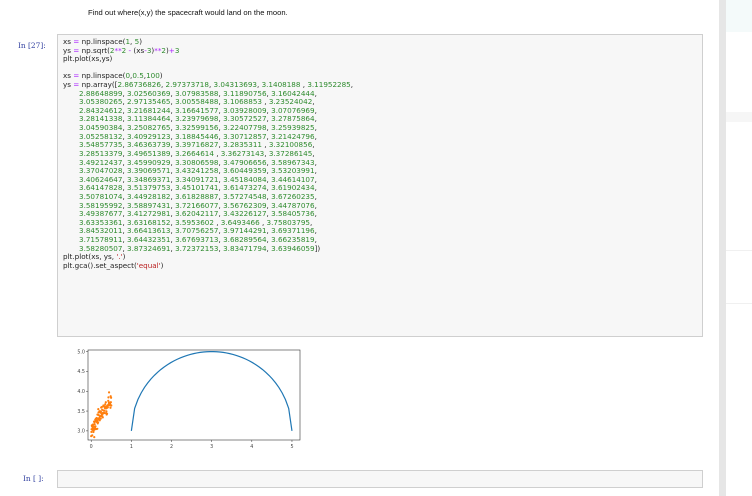 This screenshot has width=752, height=496. Describe the element at coordinates (739, 117) in the screenshot. I see `side-panel-band` at that location.